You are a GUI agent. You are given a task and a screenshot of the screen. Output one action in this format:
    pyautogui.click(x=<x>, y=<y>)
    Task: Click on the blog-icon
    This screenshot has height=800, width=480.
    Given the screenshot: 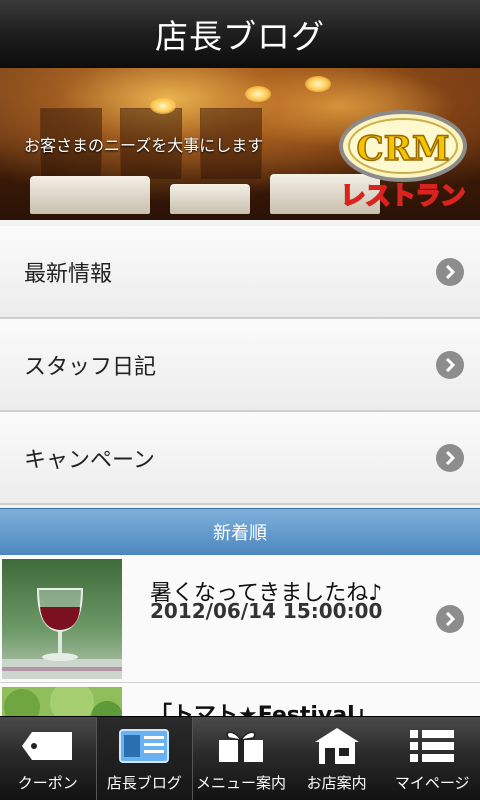 What is the action you would take?
    pyautogui.click(x=144, y=746)
    